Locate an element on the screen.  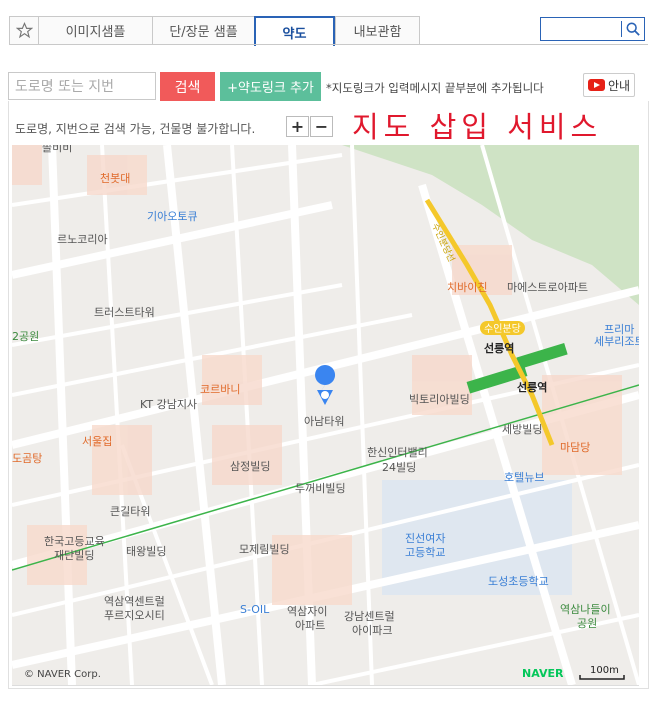
tab-favorites is located at coordinates (23, 30).